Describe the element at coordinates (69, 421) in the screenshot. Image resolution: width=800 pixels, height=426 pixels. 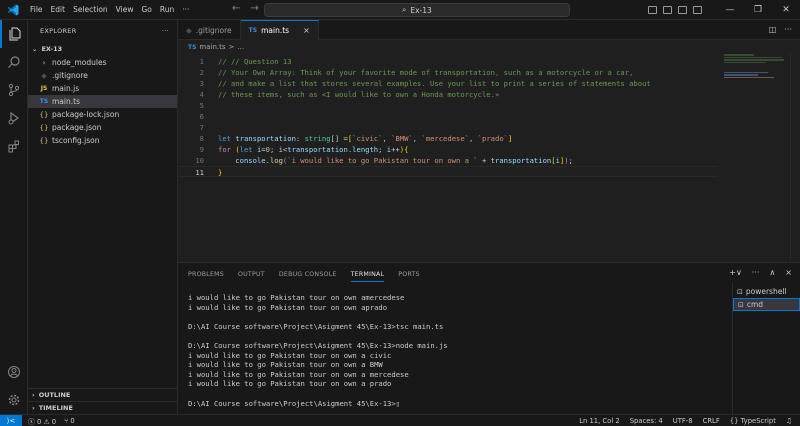
I see `ports-status: ⑂ 0` at that location.